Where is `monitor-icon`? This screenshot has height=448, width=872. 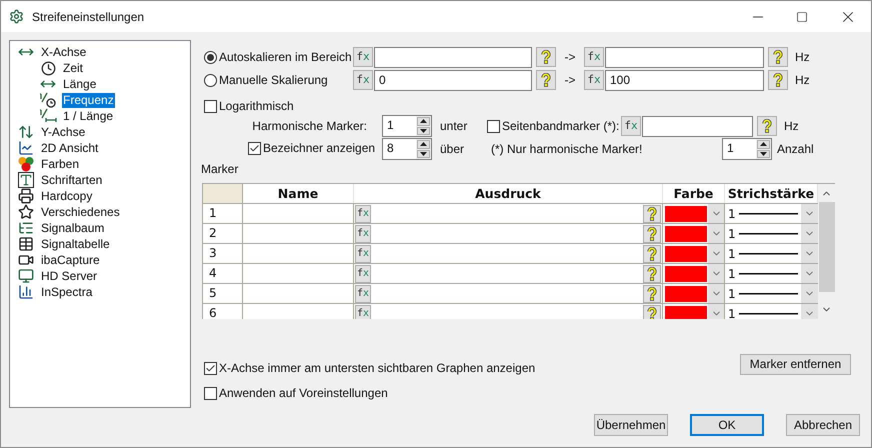
monitor-icon is located at coordinates (26, 276).